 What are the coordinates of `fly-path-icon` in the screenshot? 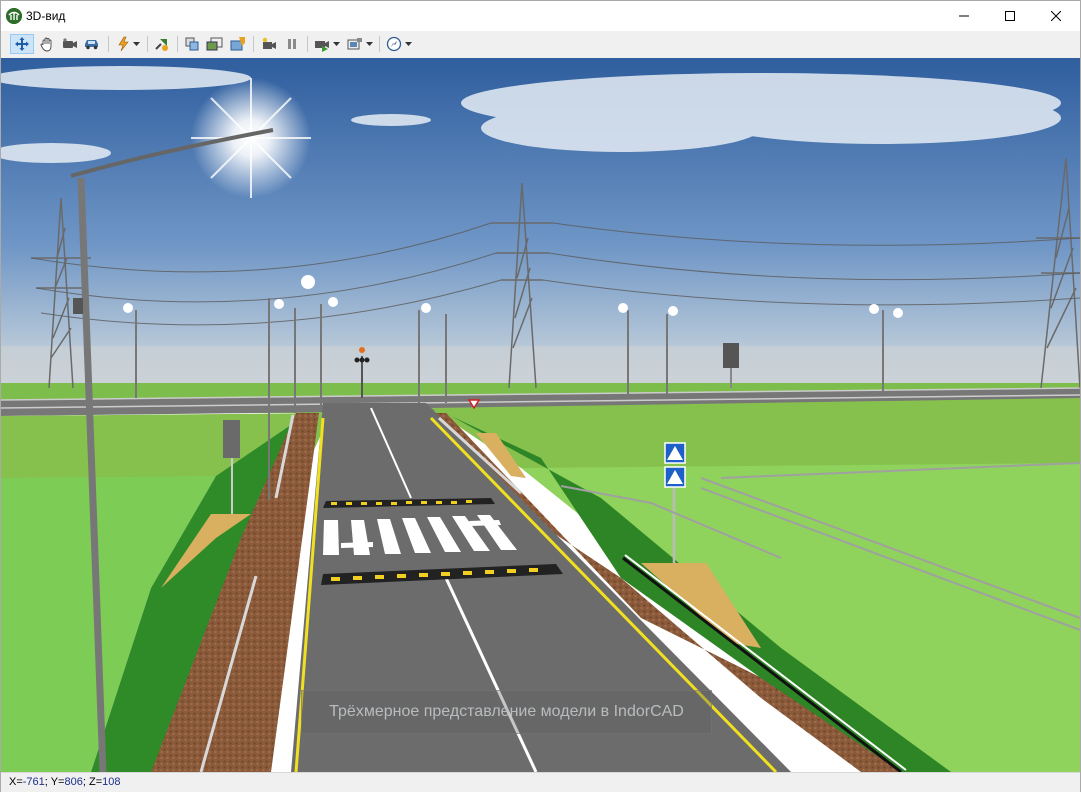 It's located at (161, 45).